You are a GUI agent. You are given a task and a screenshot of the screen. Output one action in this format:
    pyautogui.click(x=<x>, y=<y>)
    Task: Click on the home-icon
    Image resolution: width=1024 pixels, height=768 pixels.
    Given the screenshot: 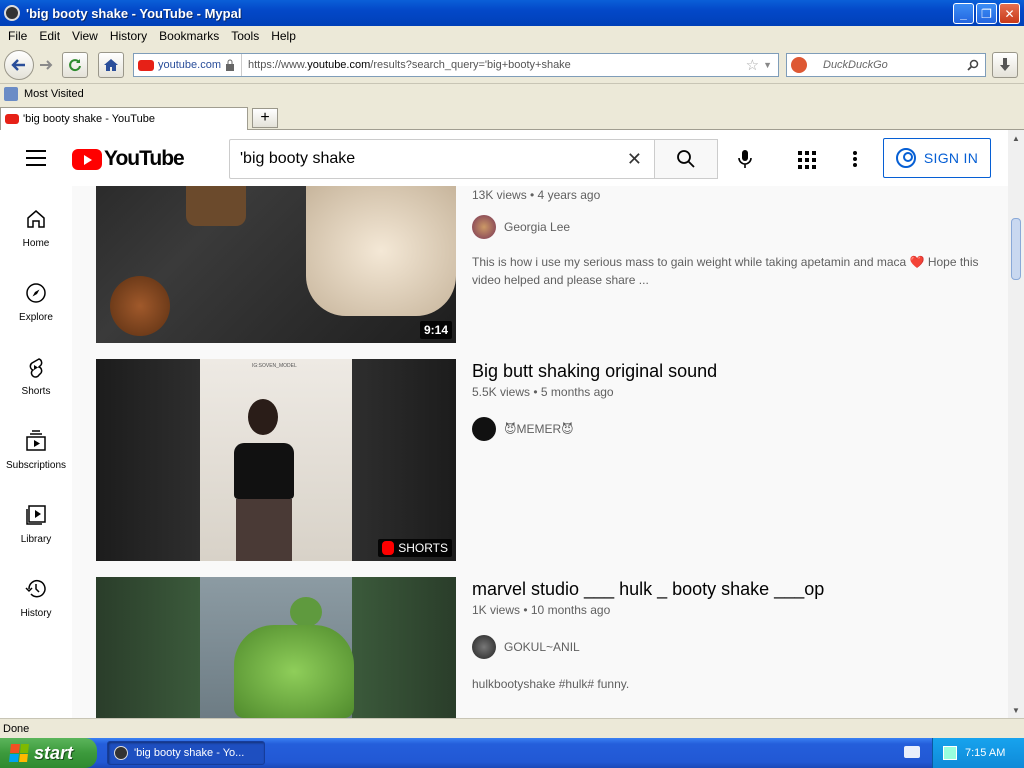 What is the action you would take?
    pyautogui.click(x=36, y=219)
    